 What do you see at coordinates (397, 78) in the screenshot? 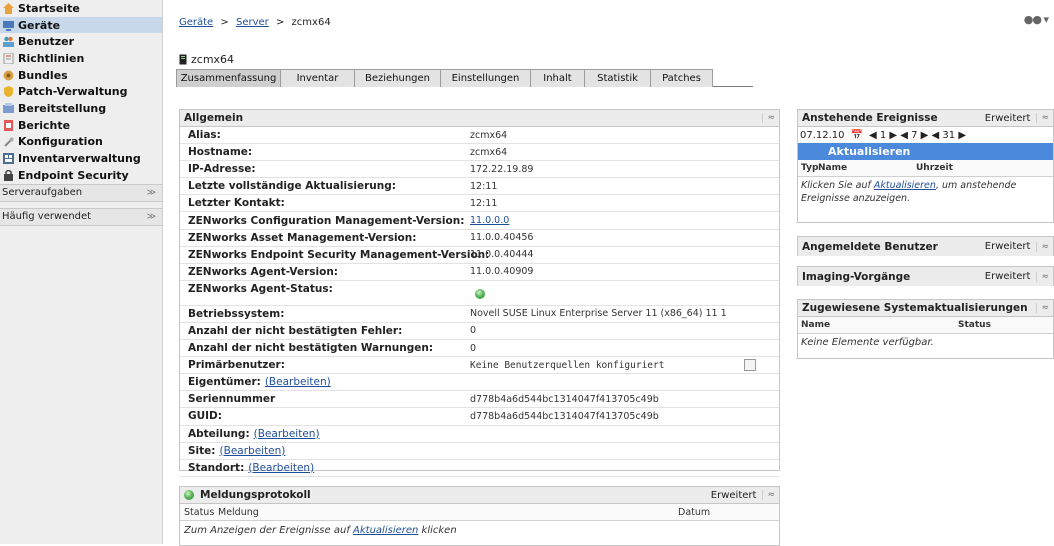
I see `tab-beziehungen: Beziehungen` at bounding box center [397, 78].